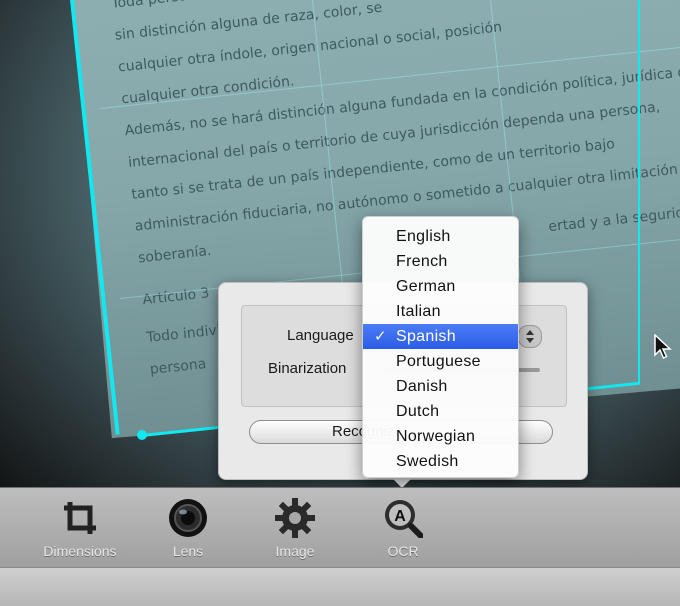 The height and width of the screenshot is (606, 680). I want to click on lens-icon, so click(188, 518).